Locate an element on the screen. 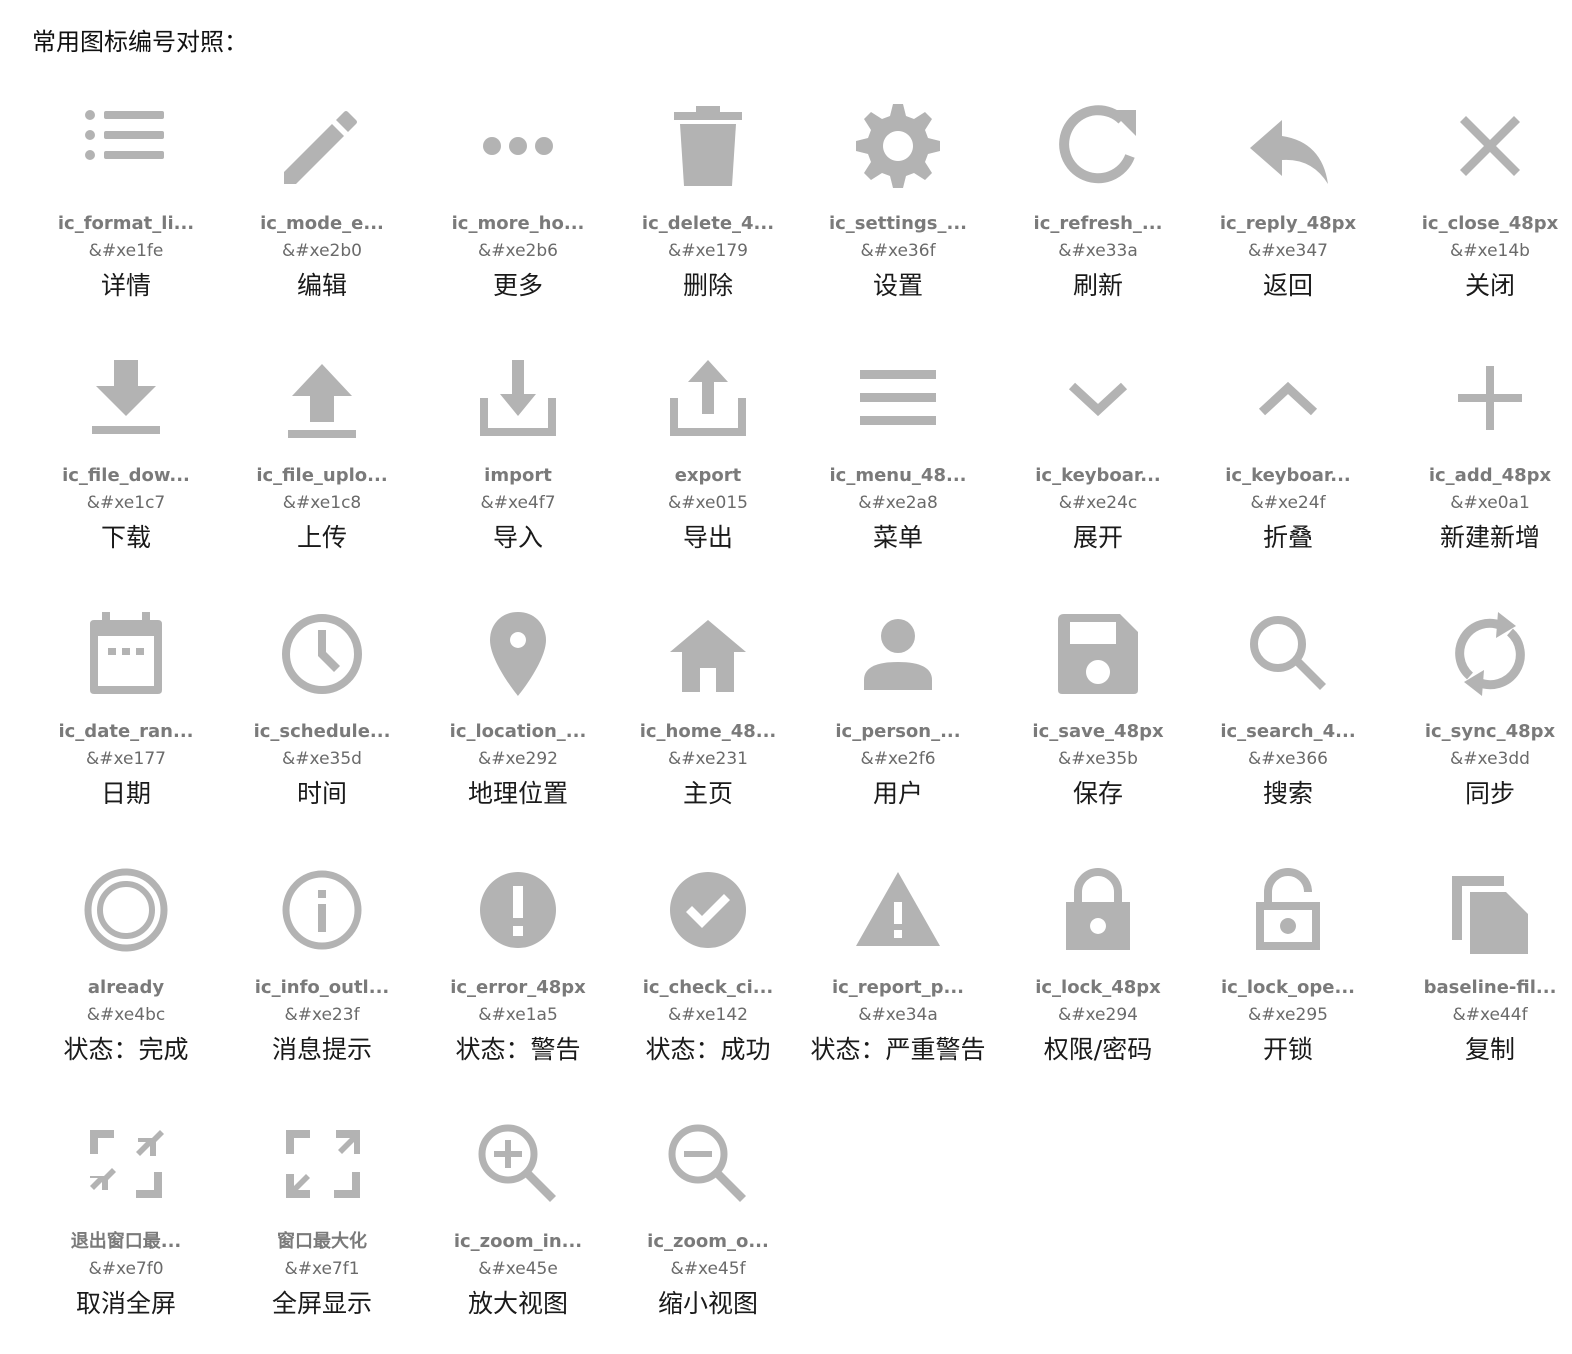 This screenshot has height=1354, width=1572. add-icon is located at coordinates (1490, 398).